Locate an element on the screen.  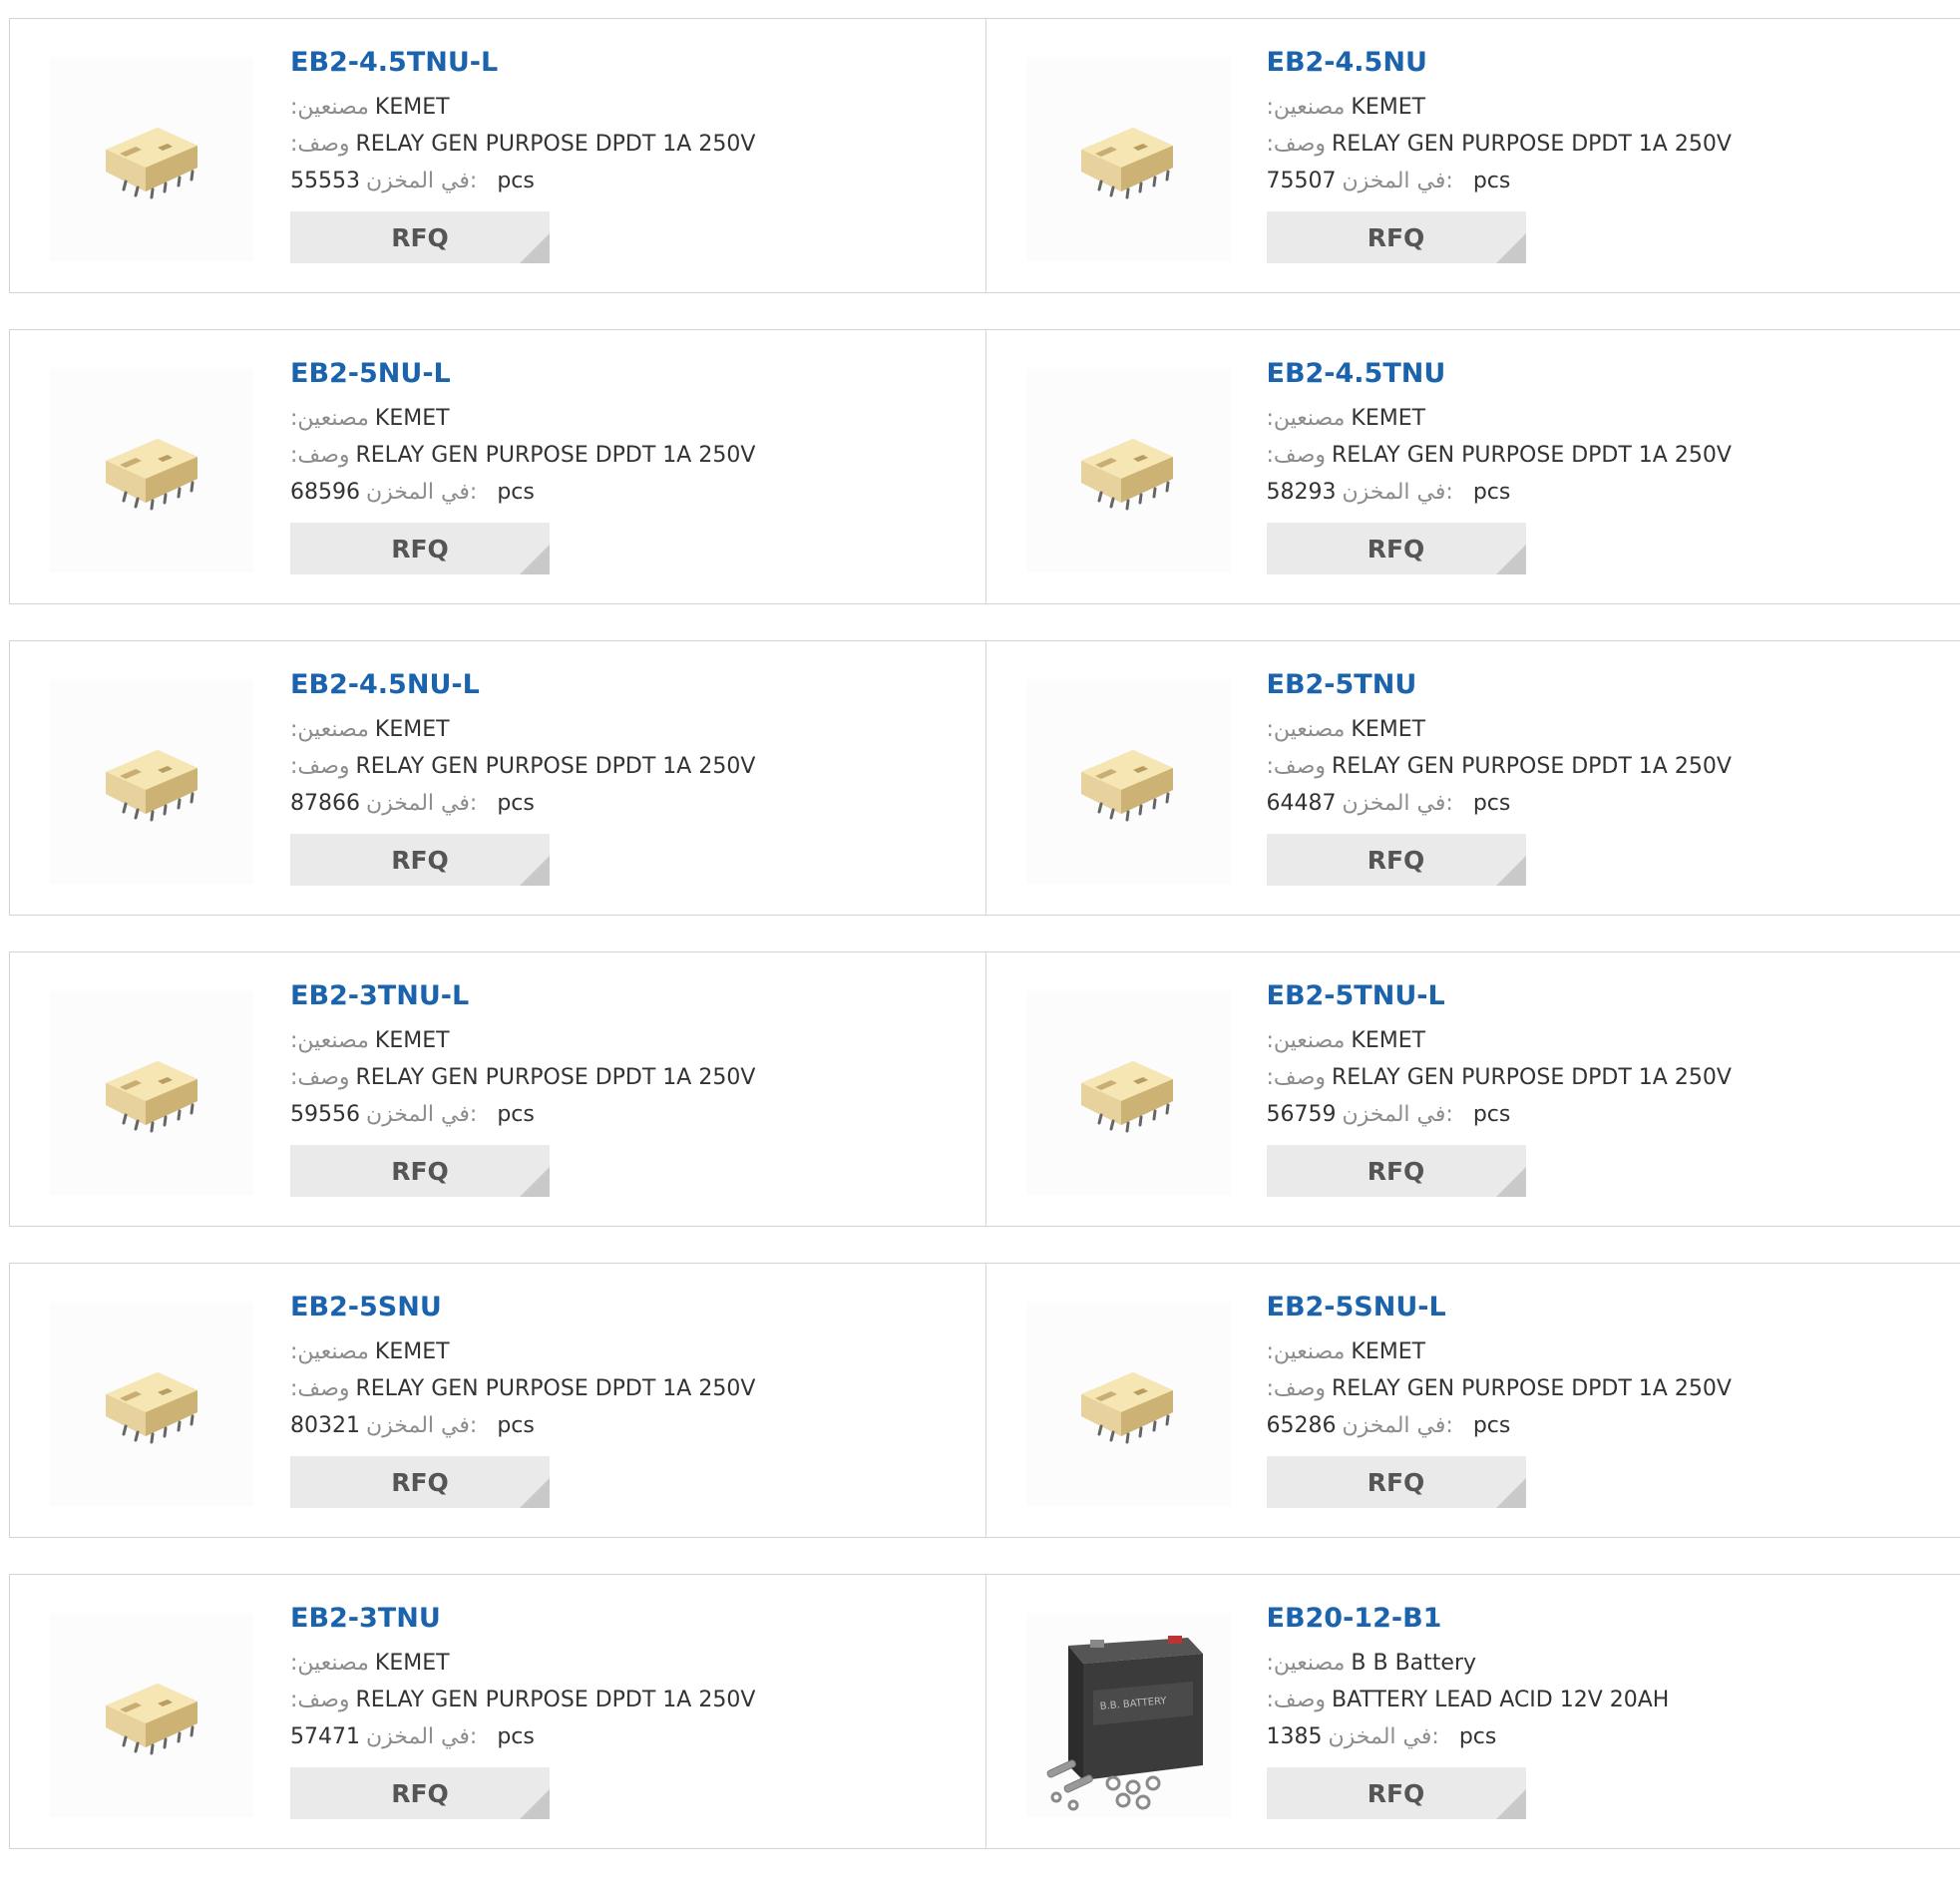
part-number-link: EB2-5SNU-L is located at coordinates (1500, 1313).